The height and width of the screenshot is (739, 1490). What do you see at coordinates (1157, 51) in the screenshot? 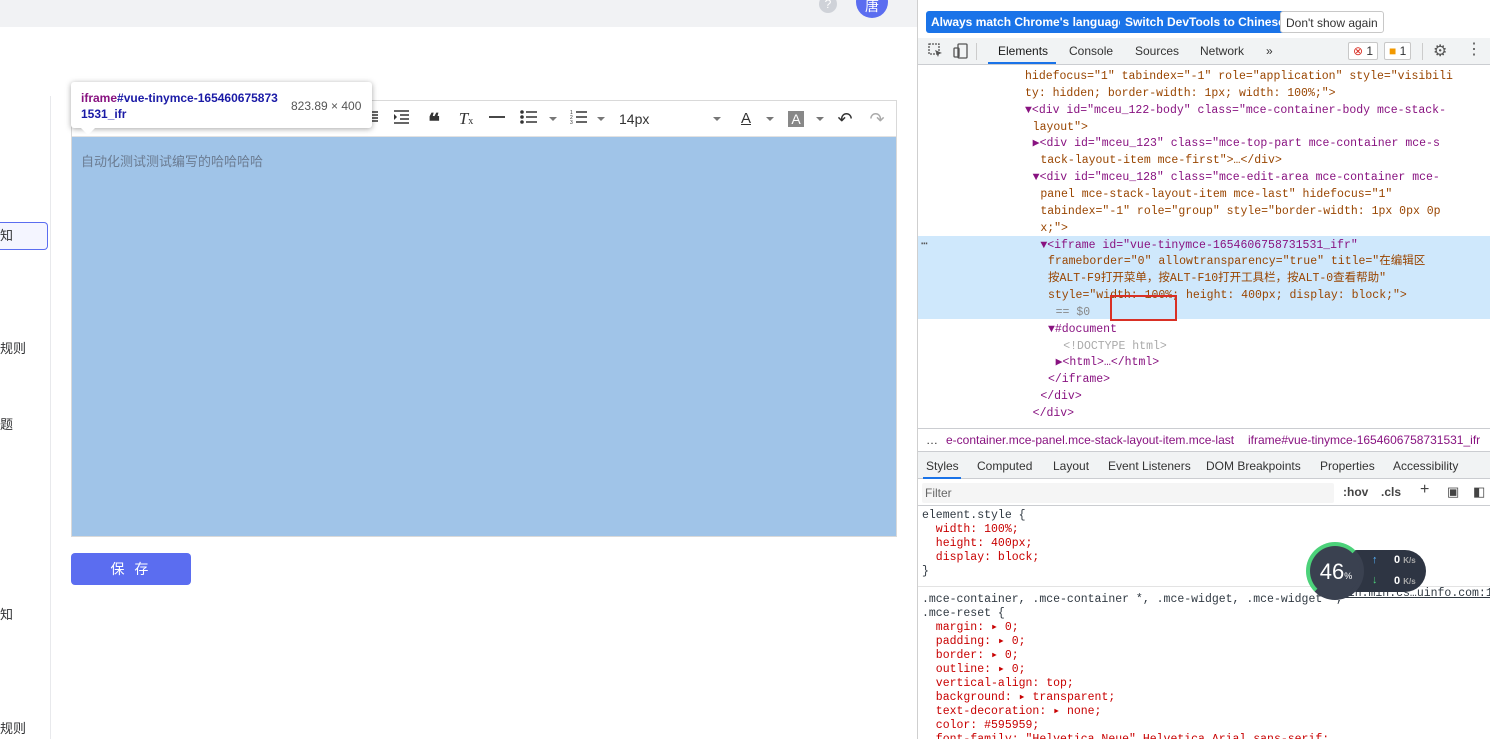
I see `tab-sources: Sources` at bounding box center [1157, 51].